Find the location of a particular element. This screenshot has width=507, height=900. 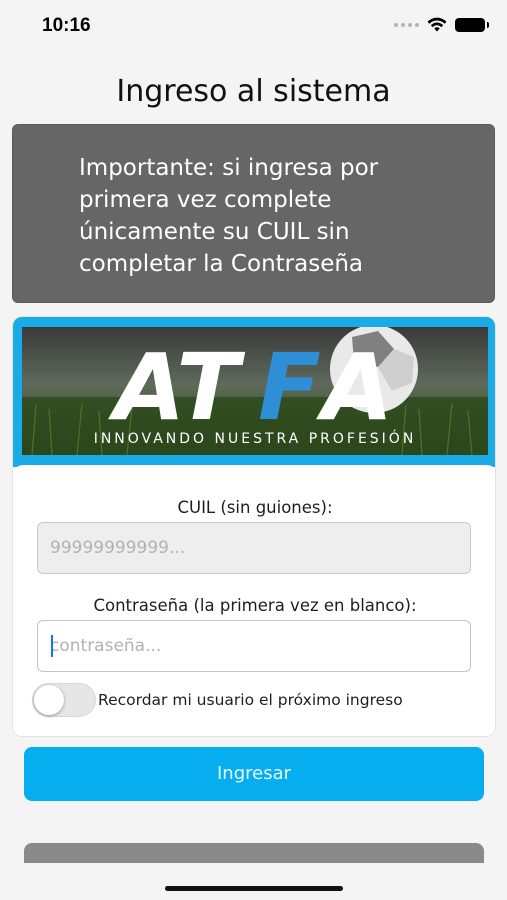

login-button: Ingresar is located at coordinates (254, 774).